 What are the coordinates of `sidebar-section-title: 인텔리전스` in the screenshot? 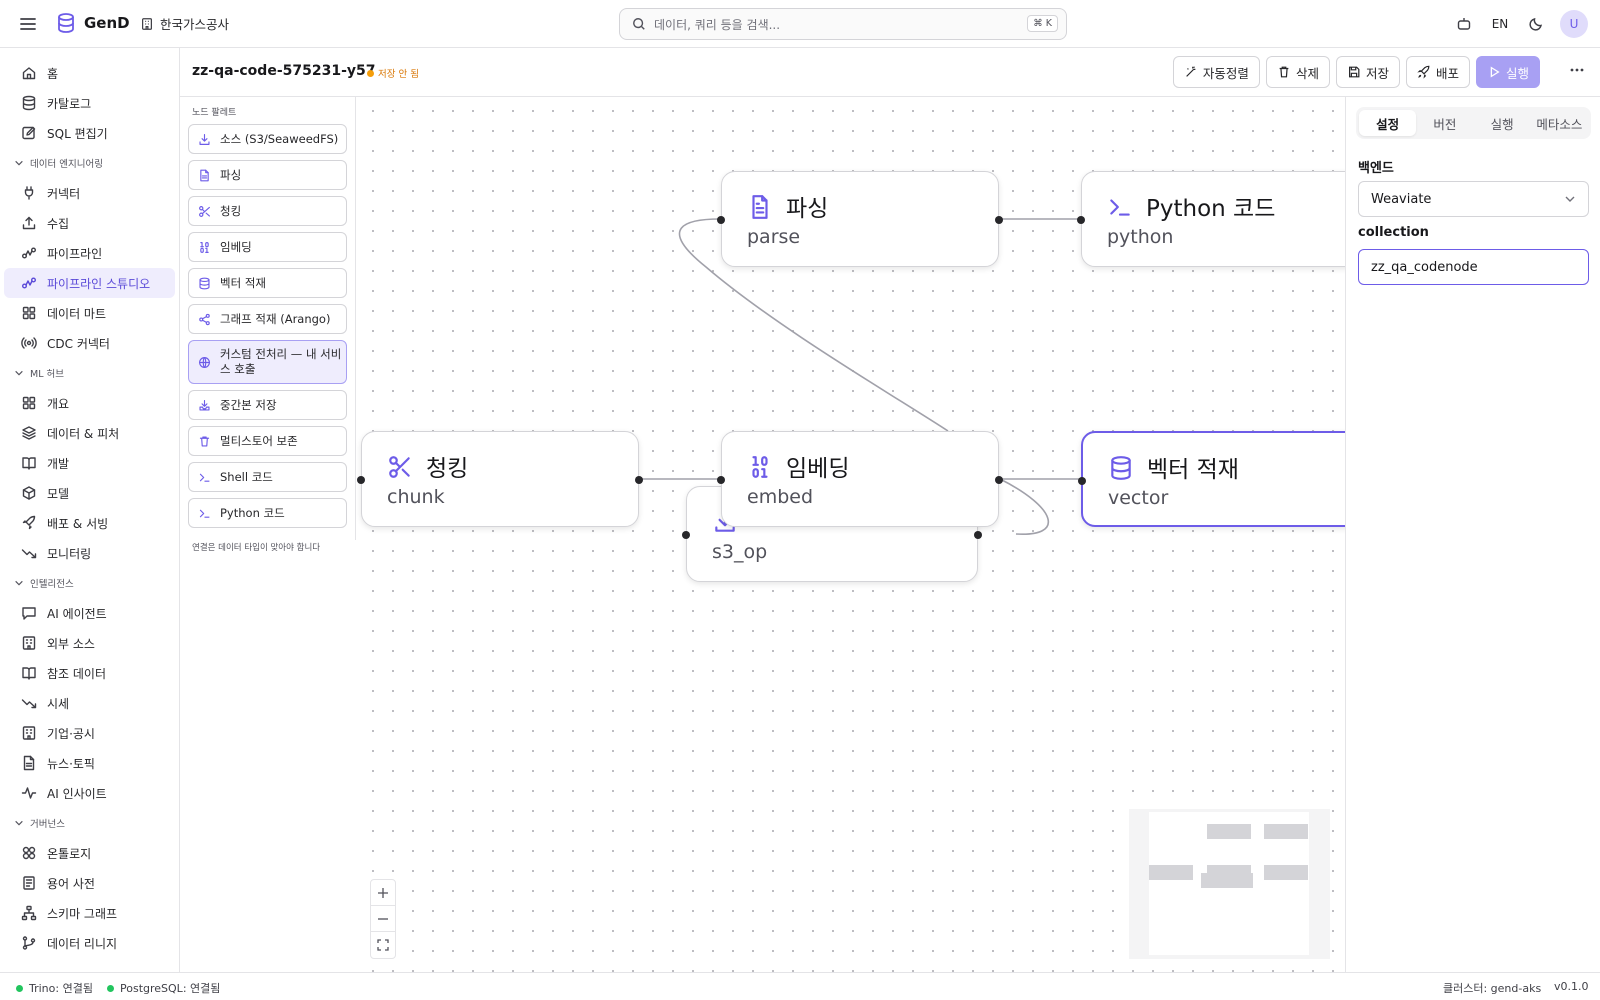 It's located at (52, 584).